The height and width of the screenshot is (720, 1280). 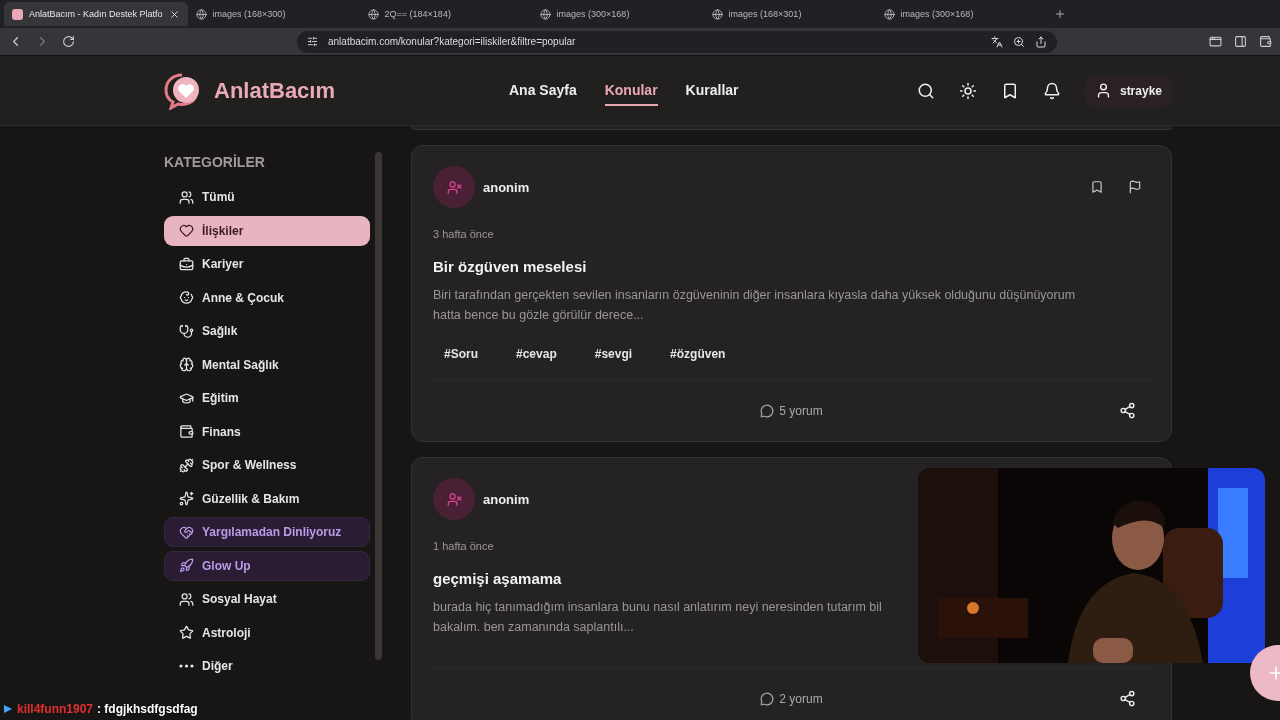 What do you see at coordinates (267, 632) in the screenshot?
I see `category-item: Astroloji` at bounding box center [267, 632].